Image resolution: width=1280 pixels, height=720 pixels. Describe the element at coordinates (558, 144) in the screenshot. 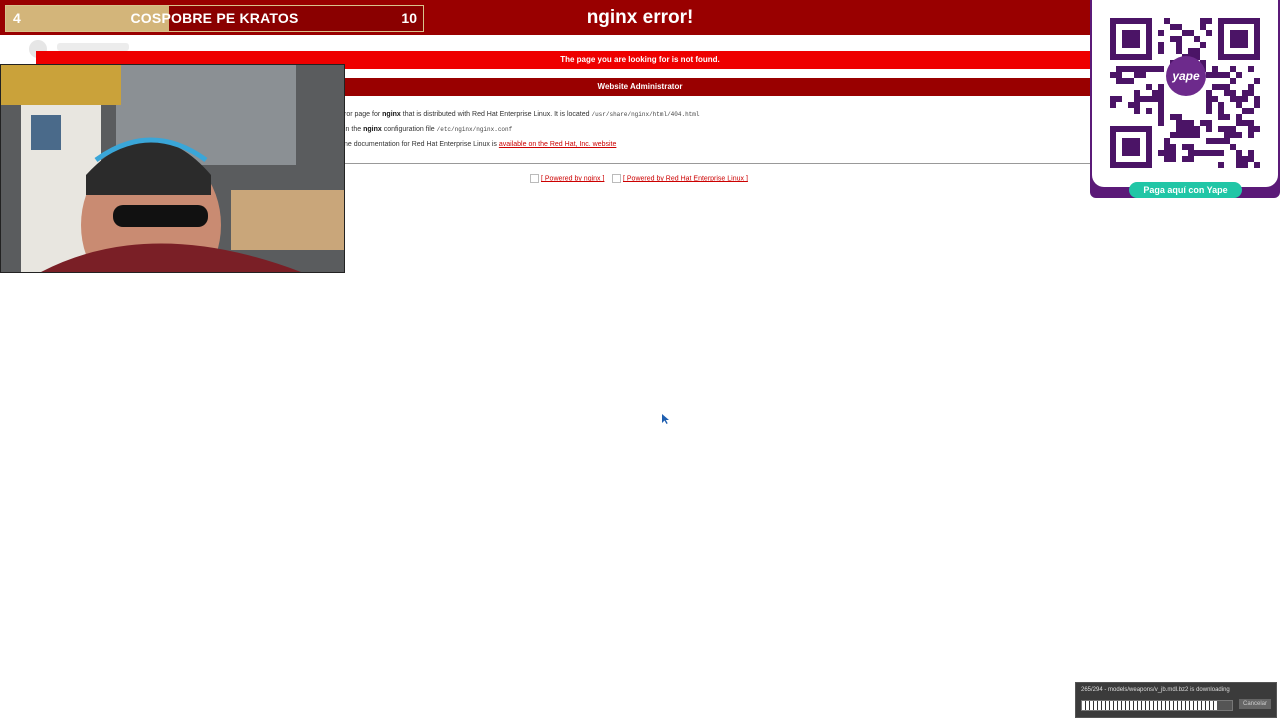

I see `redhat-docs-link: available on the Red Hat, Inc. website` at that location.